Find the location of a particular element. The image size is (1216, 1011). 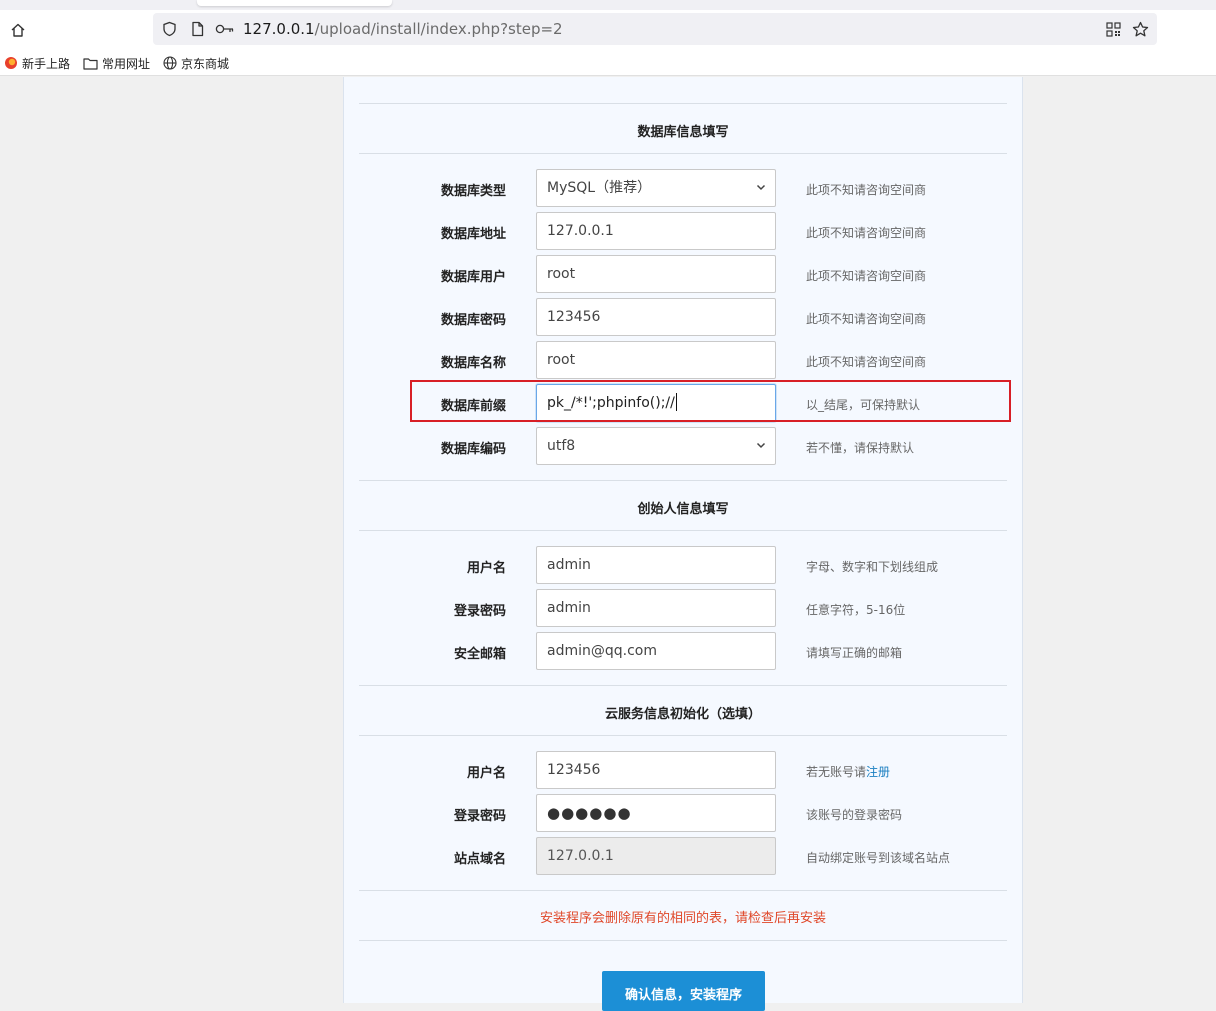

url-host: 127.0.0.1 is located at coordinates (279, 29).